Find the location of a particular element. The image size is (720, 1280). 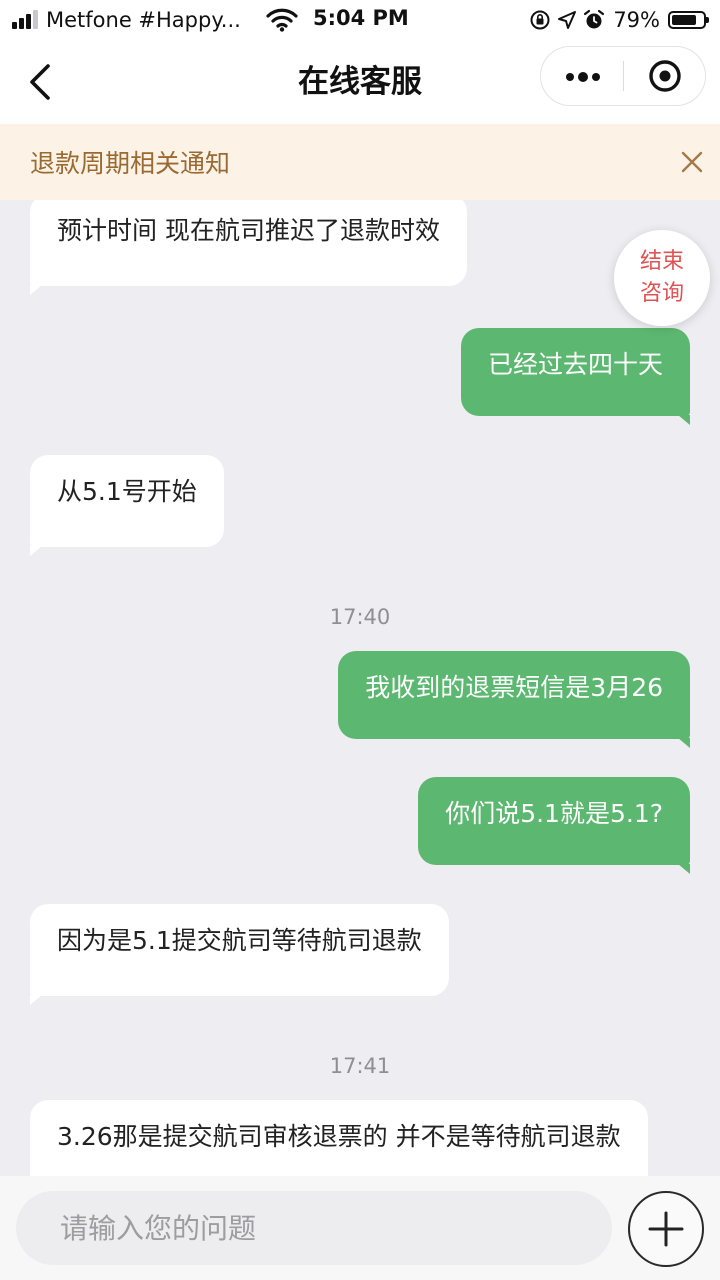

notice-bar: 退款周期相关通知 is located at coordinates (360, 162).